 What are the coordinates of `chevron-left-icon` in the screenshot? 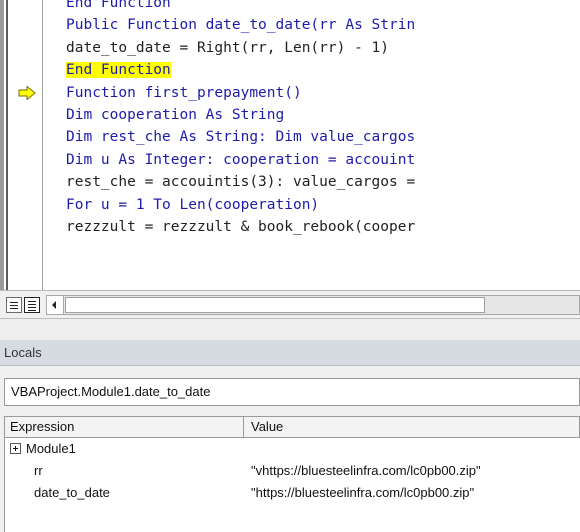 It's located at (54, 305).